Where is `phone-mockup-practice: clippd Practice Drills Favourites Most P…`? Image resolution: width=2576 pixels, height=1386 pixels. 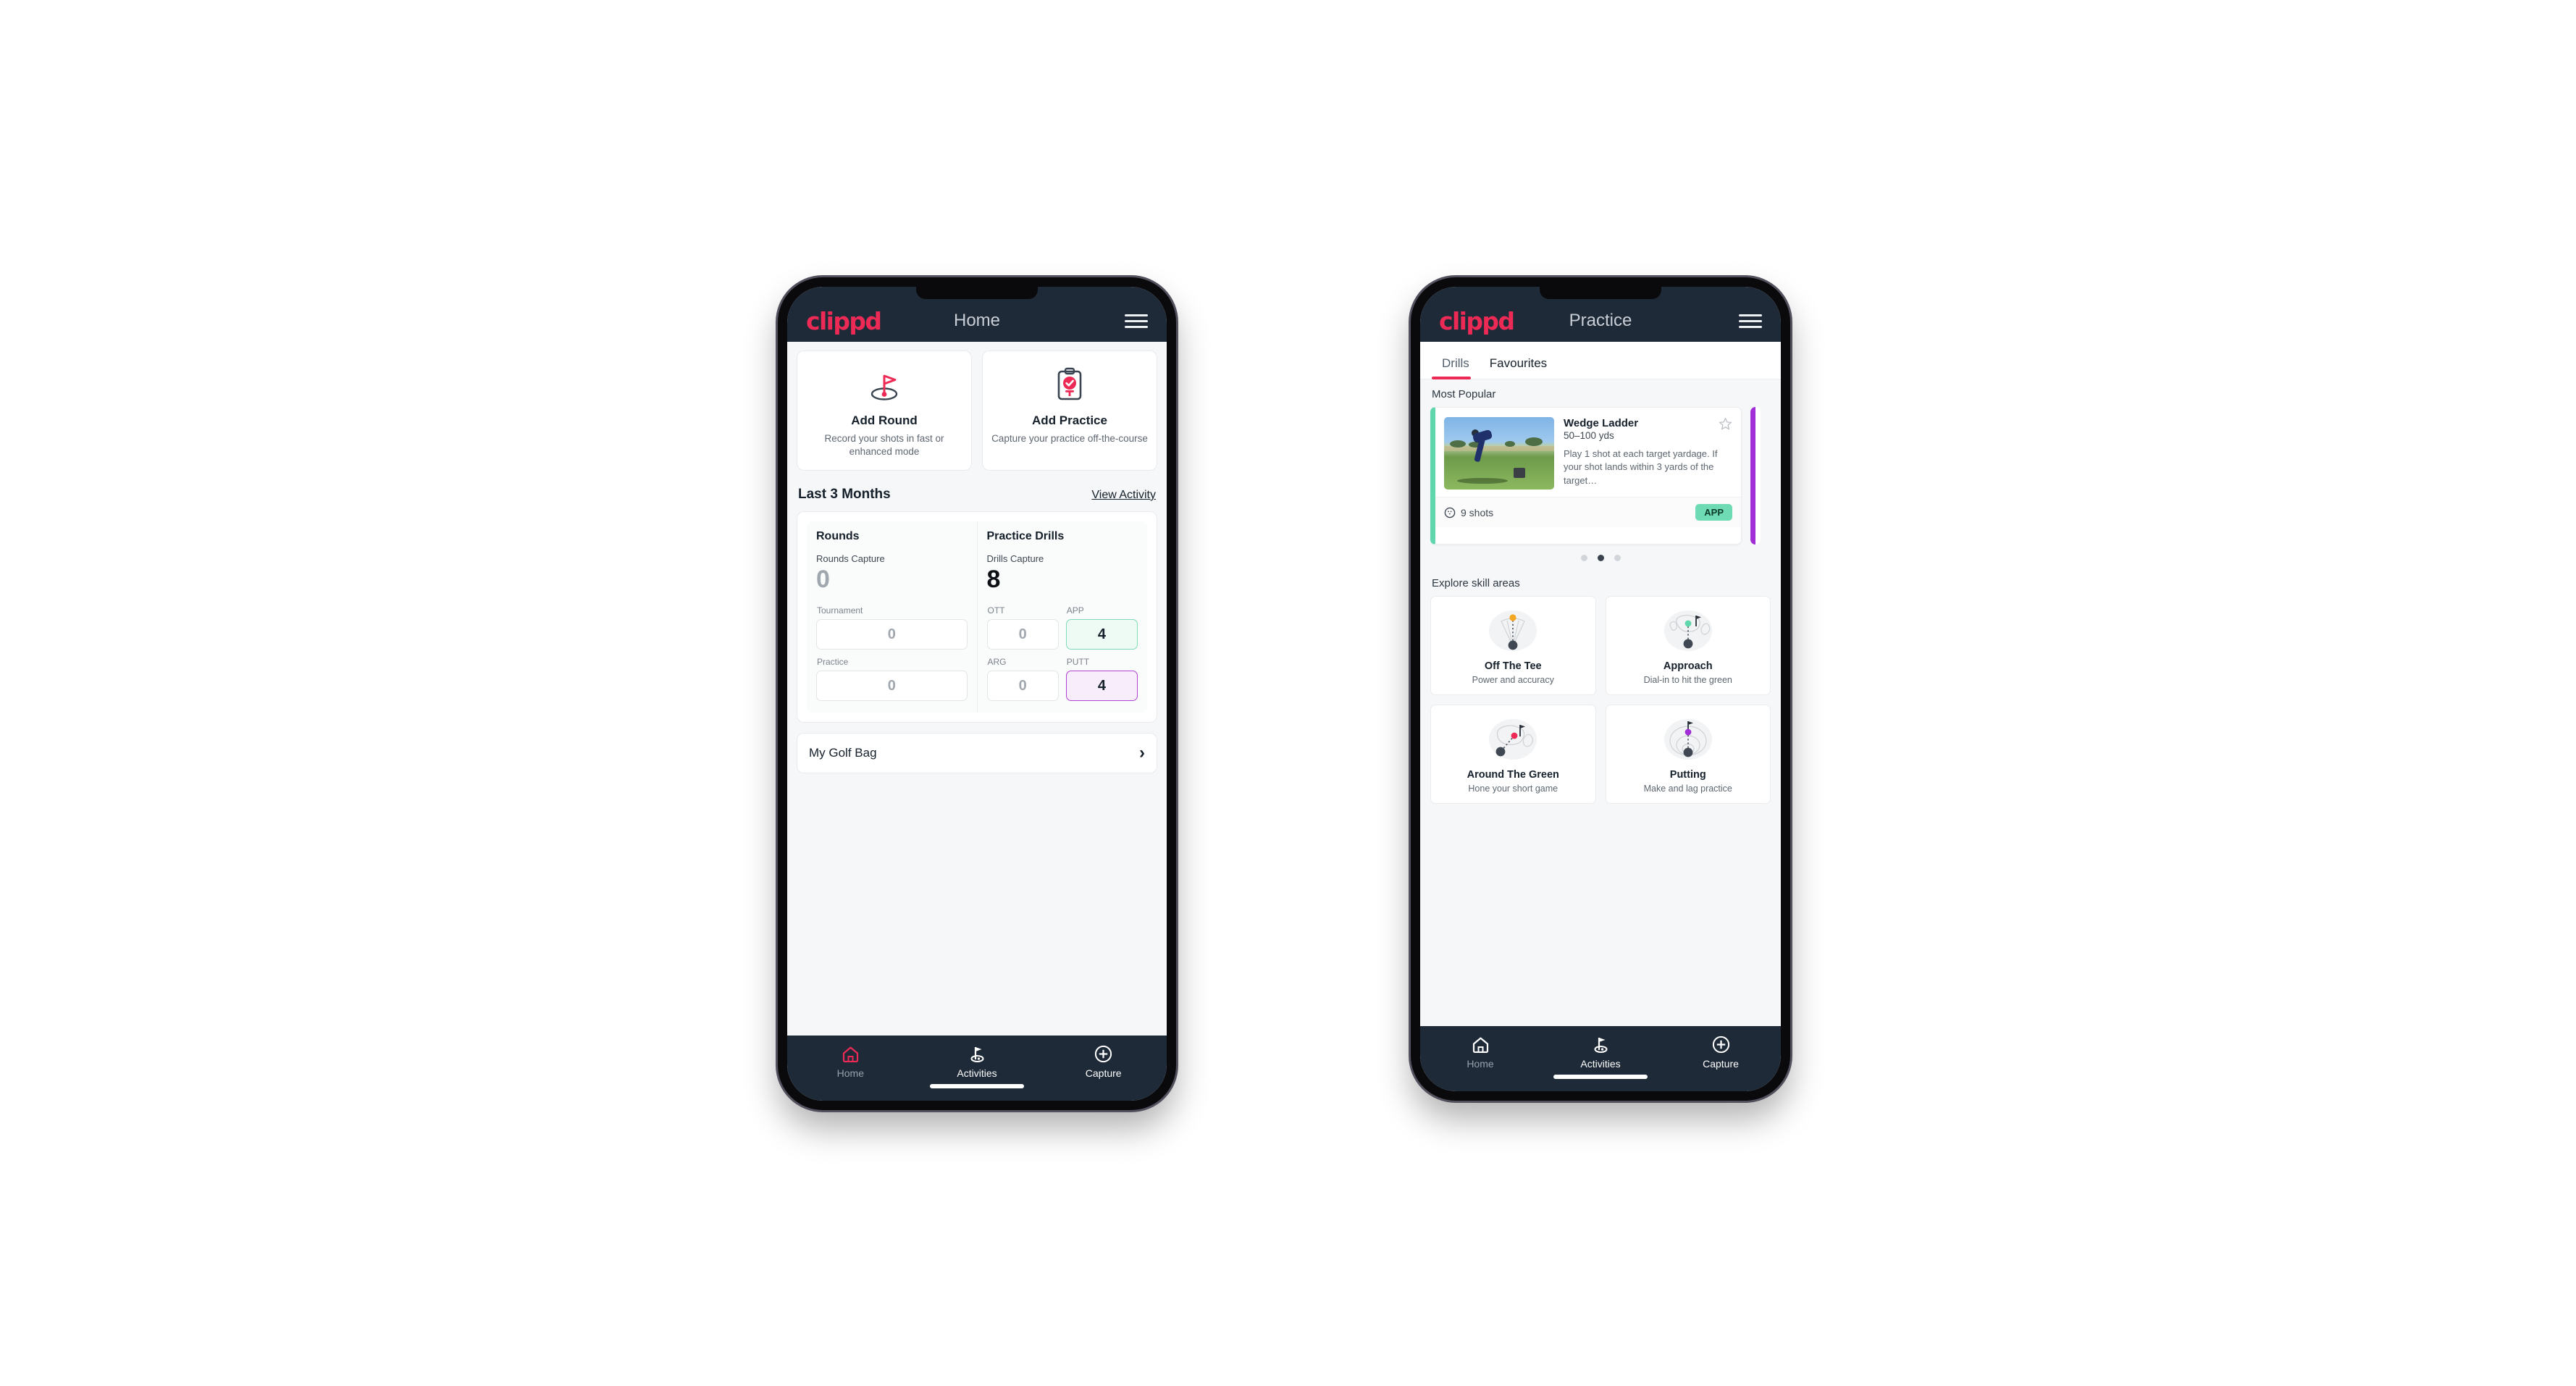
phone-mockup-practice: clippd Practice Drills Favourites Most P… is located at coordinates (1600, 689).